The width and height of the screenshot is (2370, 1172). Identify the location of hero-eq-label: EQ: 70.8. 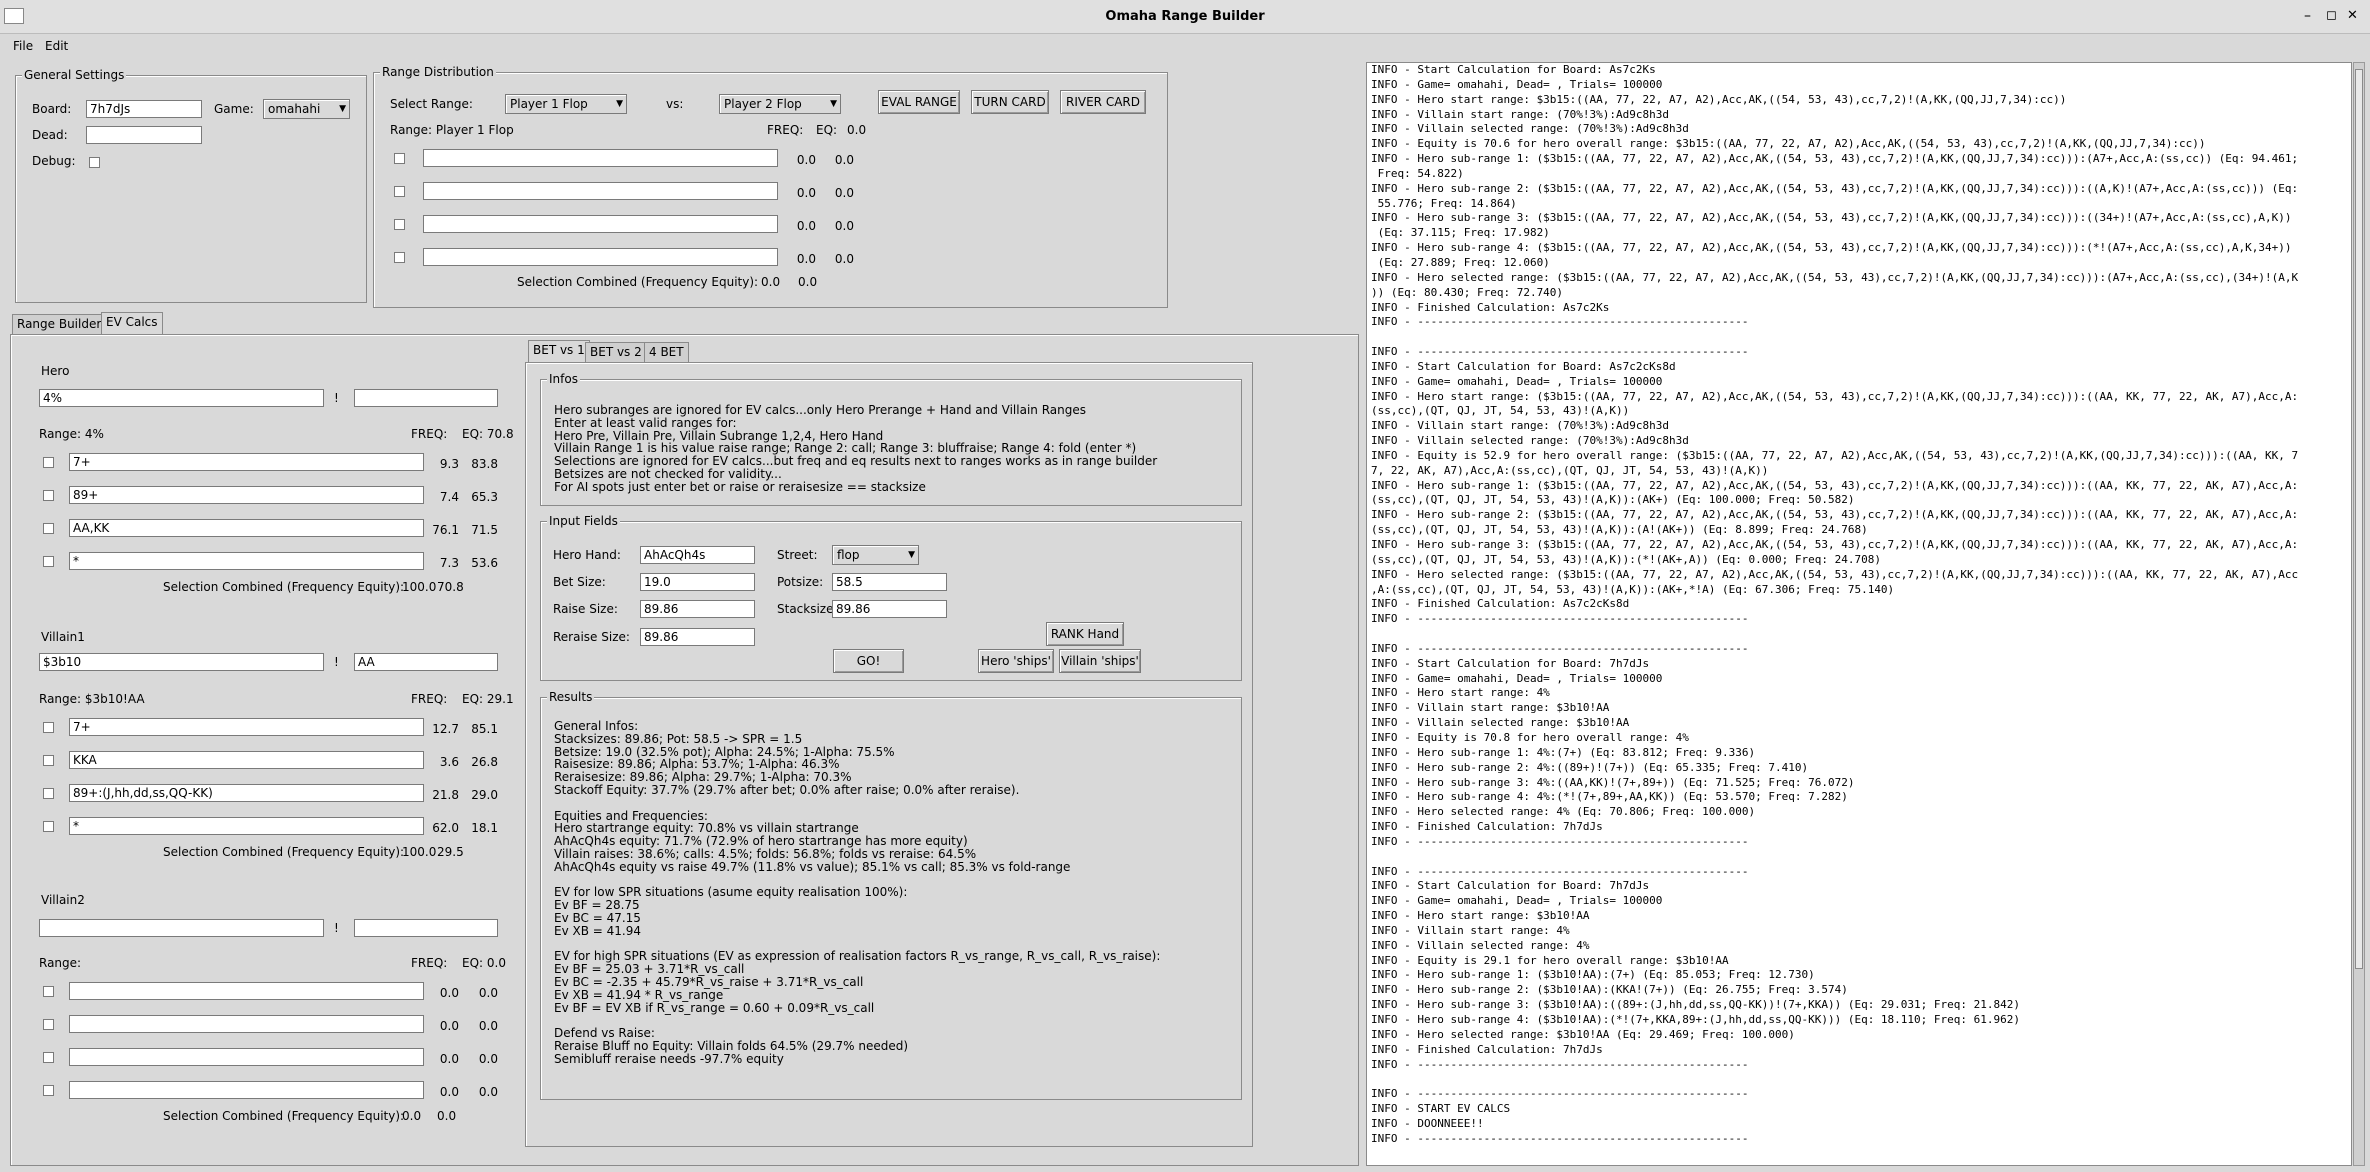
(488, 434).